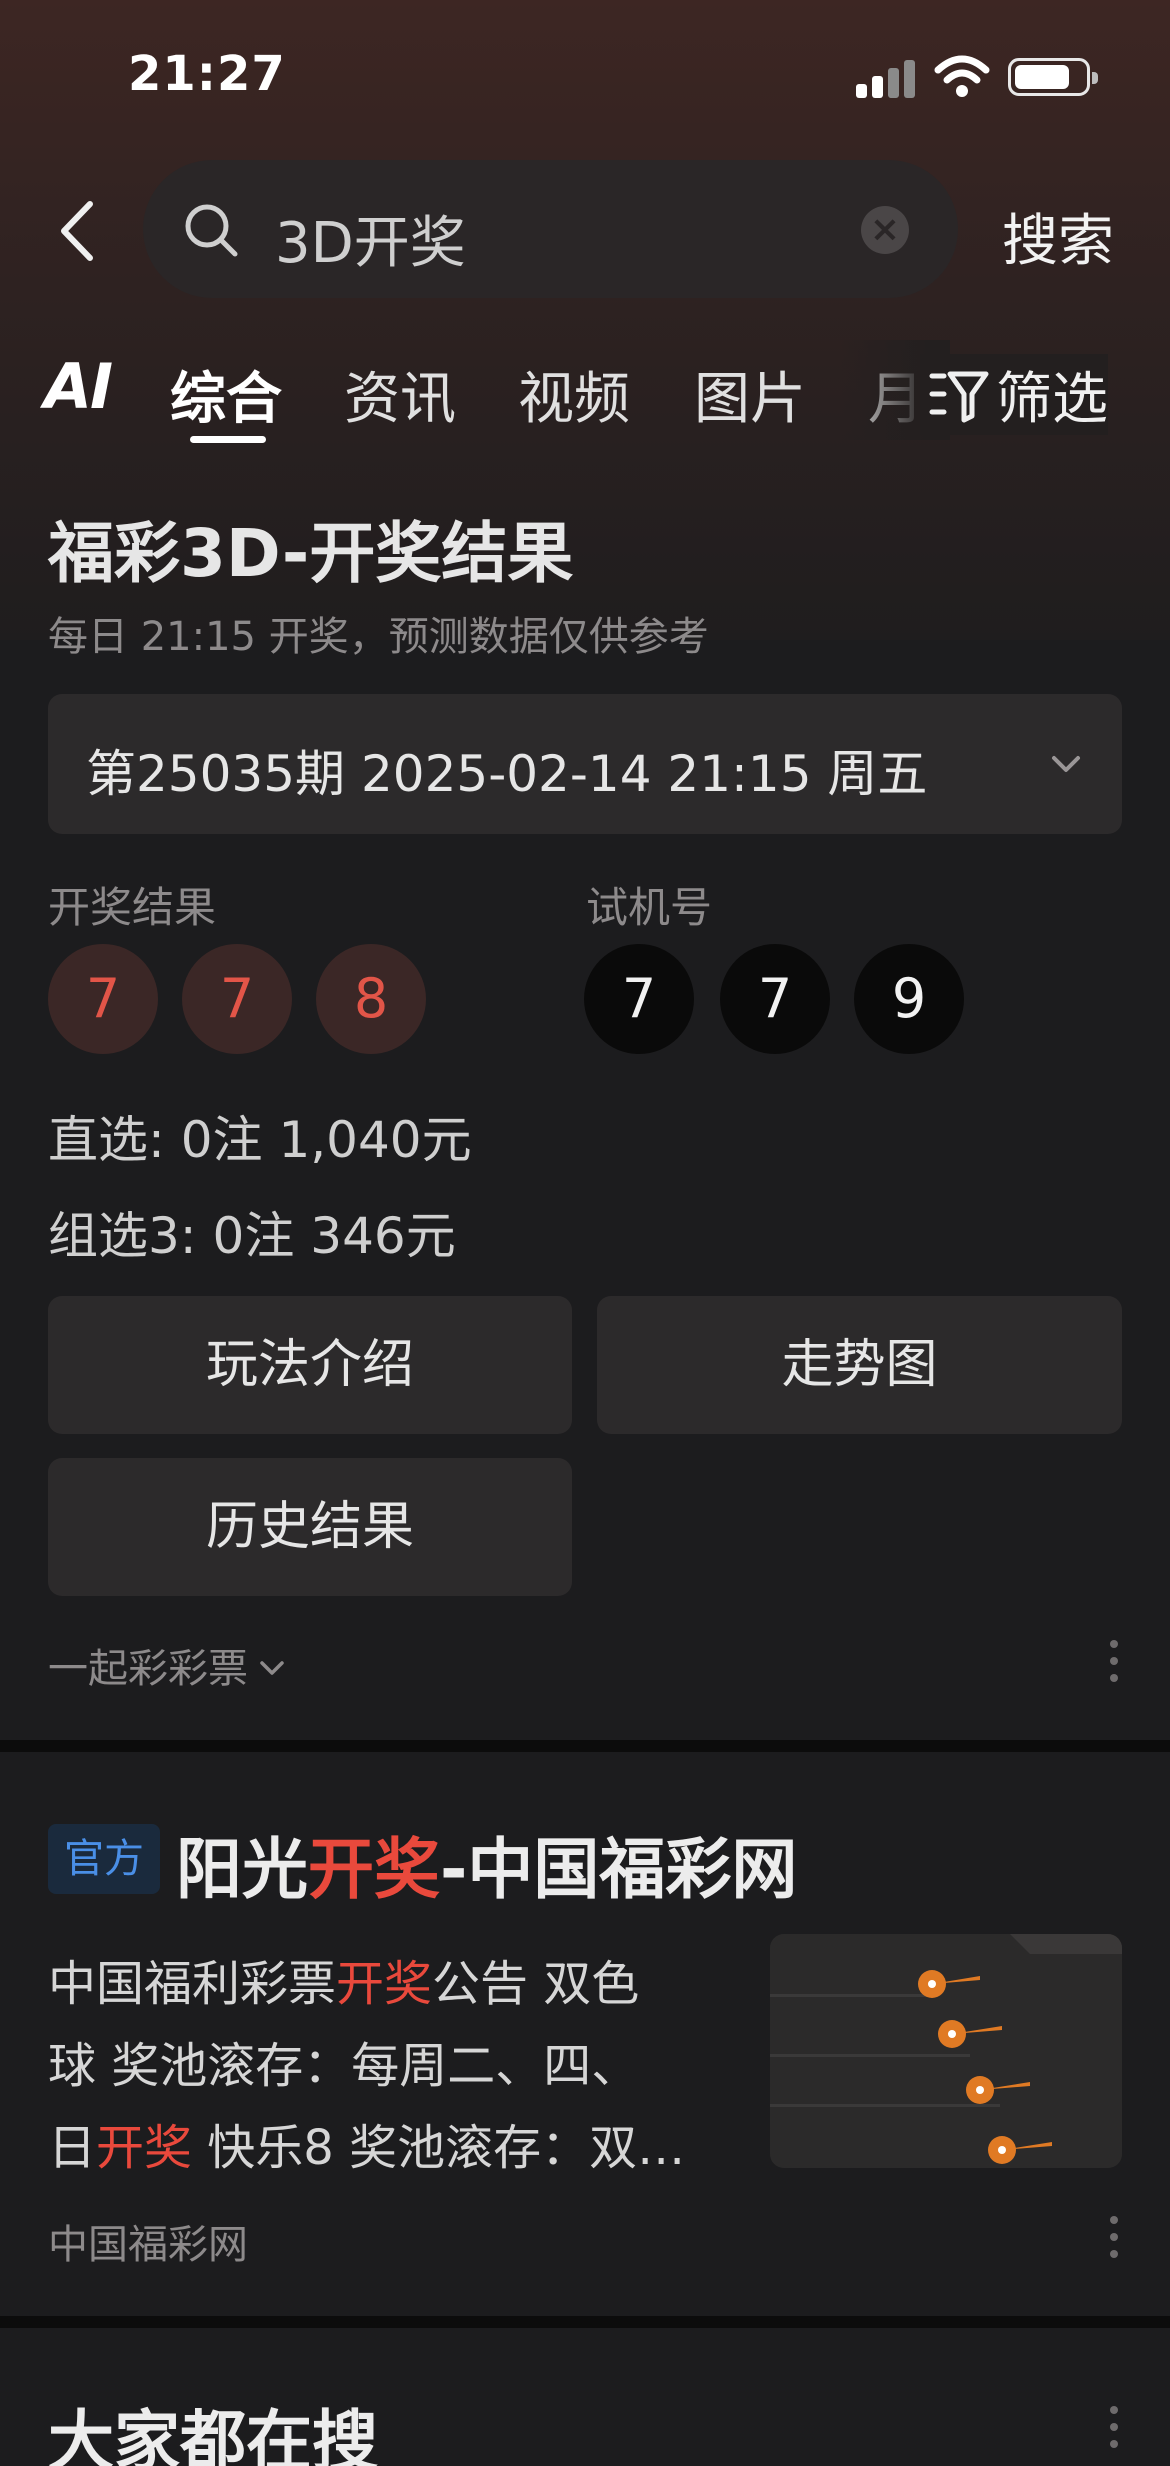 The width and height of the screenshot is (1170, 2466). Describe the element at coordinates (959, 397) in the screenshot. I see `filter-icon` at that location.